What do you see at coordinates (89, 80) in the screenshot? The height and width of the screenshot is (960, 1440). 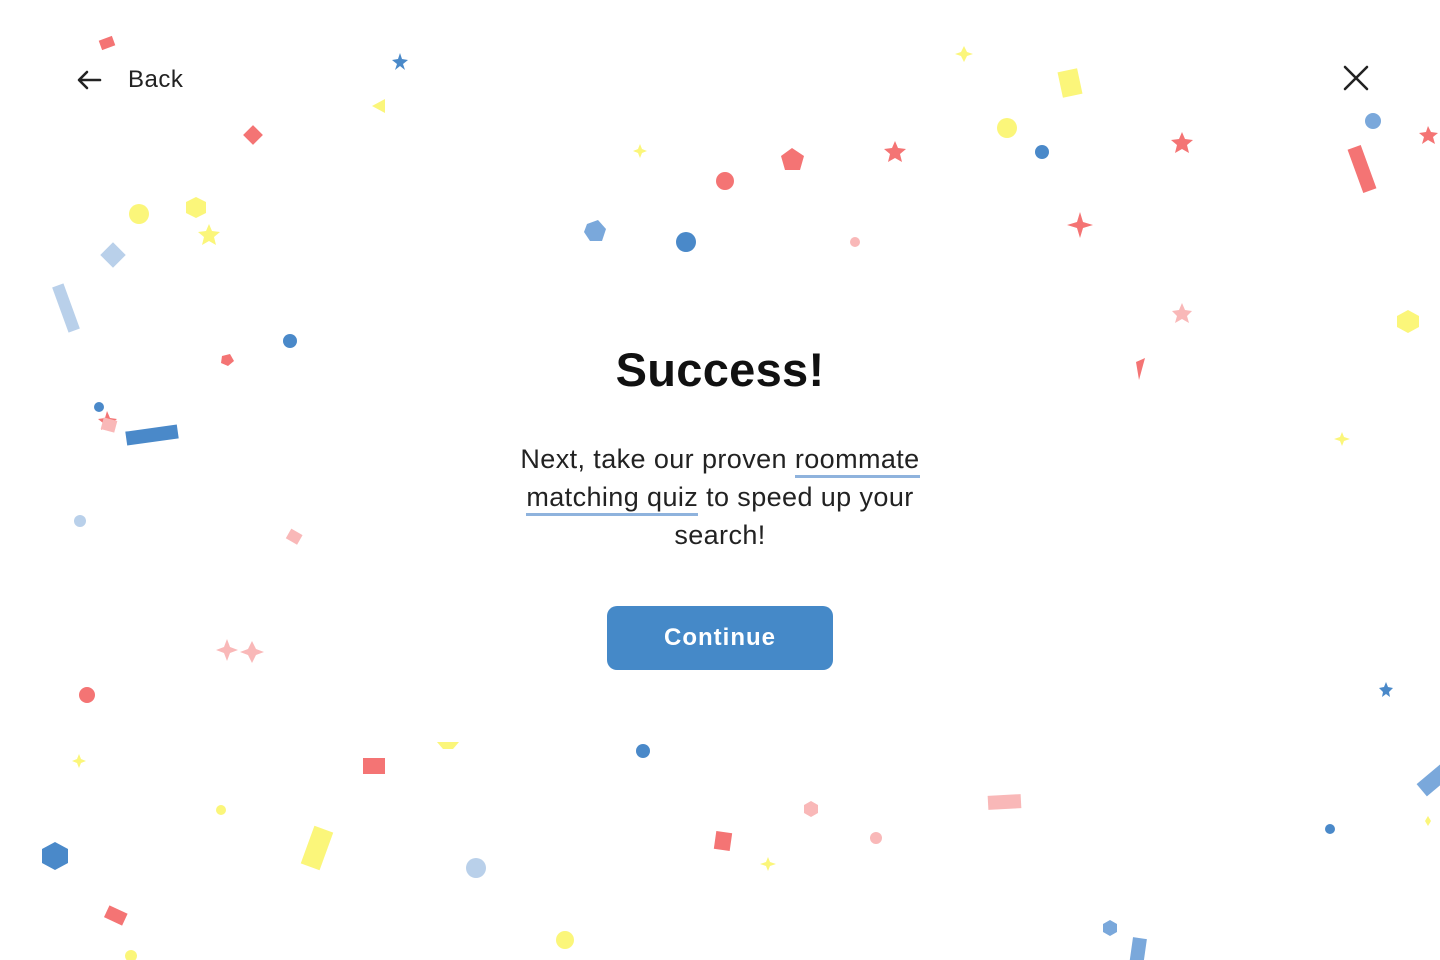 I see `arrow-left-icon` at bounding box center [89, 80].